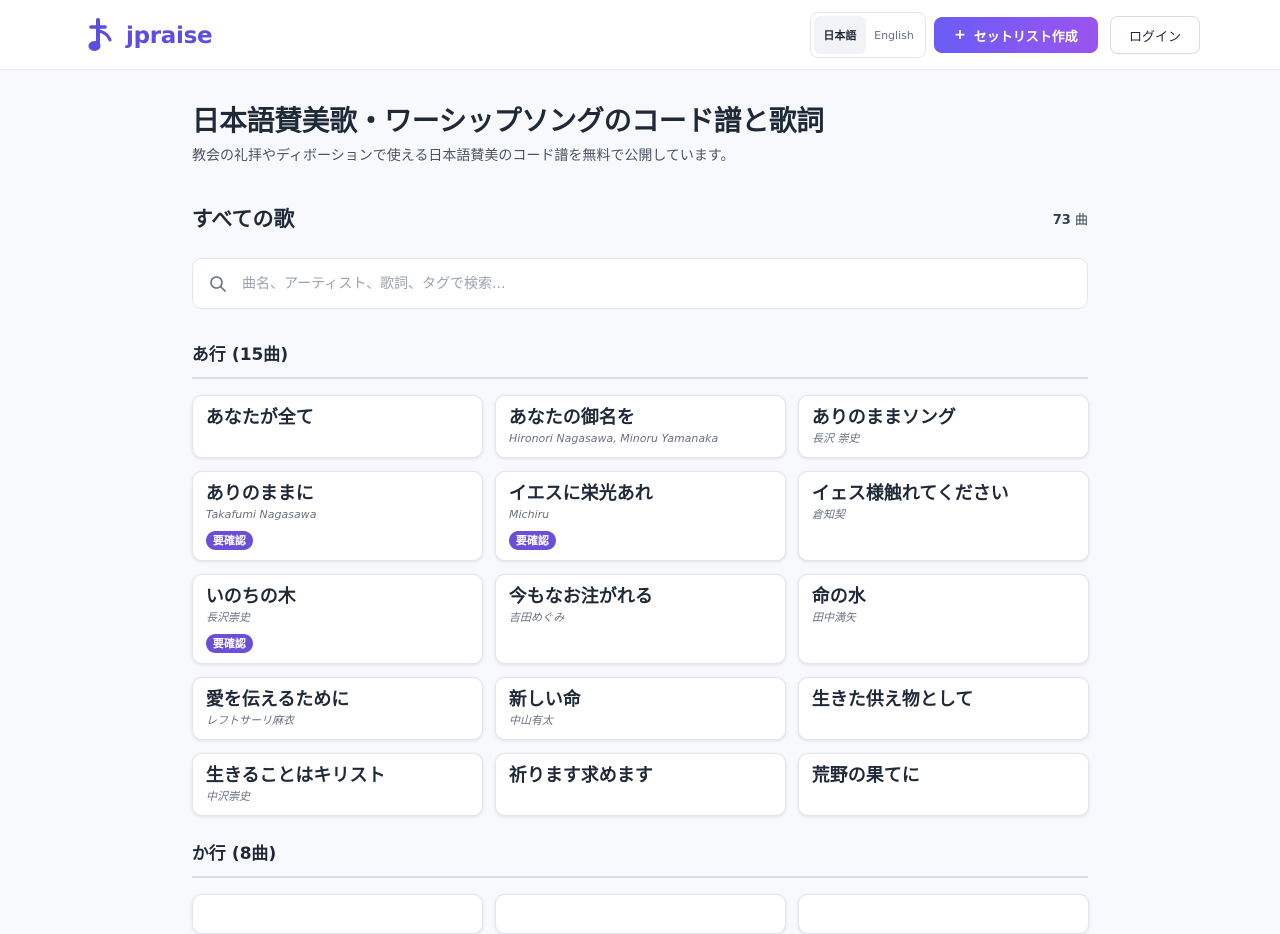 This screenshot has width=1280, height=934. What do you see at coordinates (866, 775) in the screenshot?
I see `song-title: 荒野の果てに` at bounding box center [866, 775].